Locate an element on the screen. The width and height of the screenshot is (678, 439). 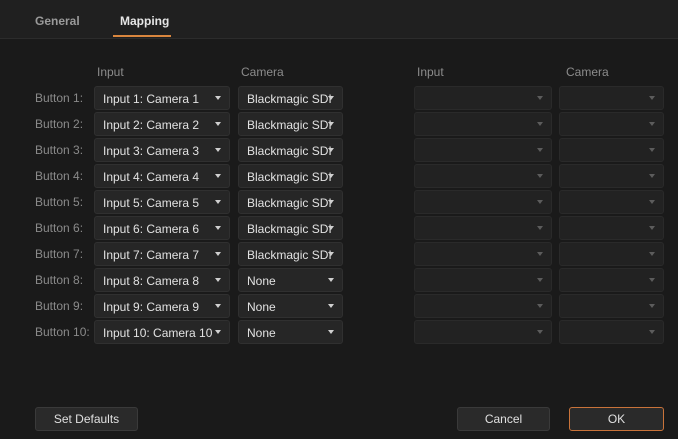
button-17-input-select is located at coordinates (483, 254).